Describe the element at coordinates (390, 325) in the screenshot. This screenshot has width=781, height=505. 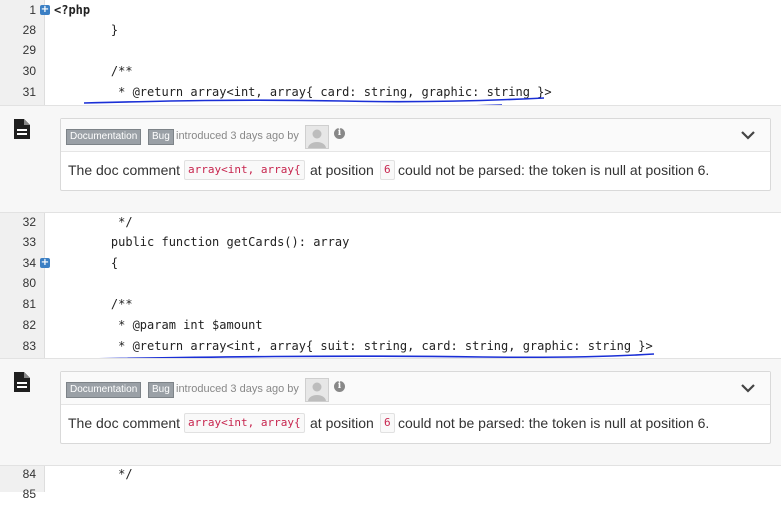
I see `code-line: 82 * @param int $amount` at that location.